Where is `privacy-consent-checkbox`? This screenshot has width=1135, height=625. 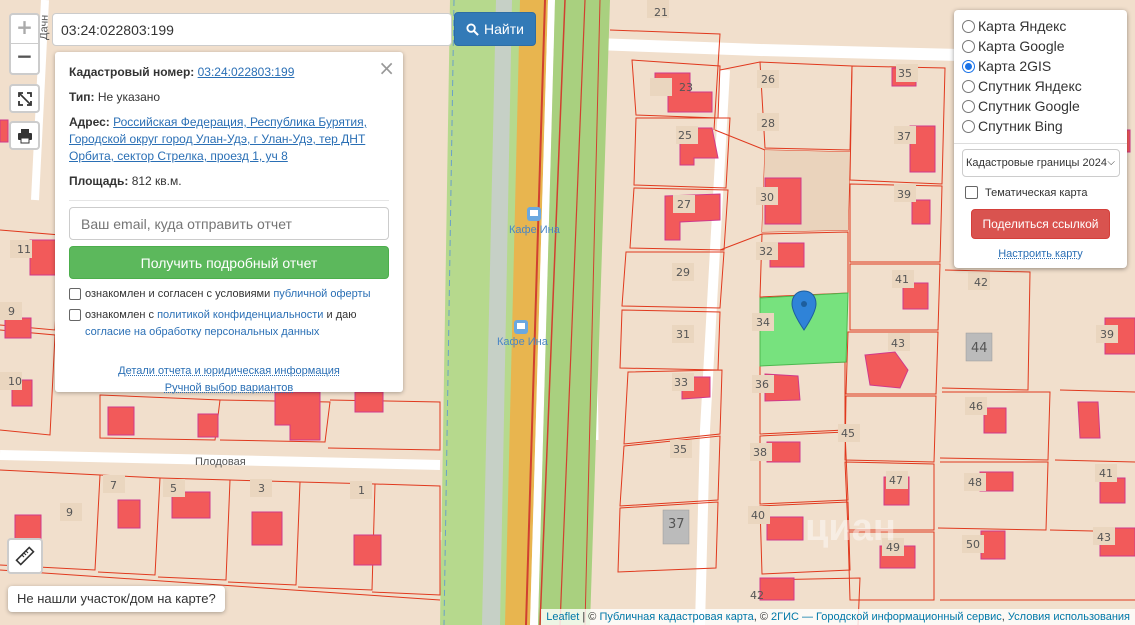
privacy-consent-checkbox is located at coordinates (75, 315).